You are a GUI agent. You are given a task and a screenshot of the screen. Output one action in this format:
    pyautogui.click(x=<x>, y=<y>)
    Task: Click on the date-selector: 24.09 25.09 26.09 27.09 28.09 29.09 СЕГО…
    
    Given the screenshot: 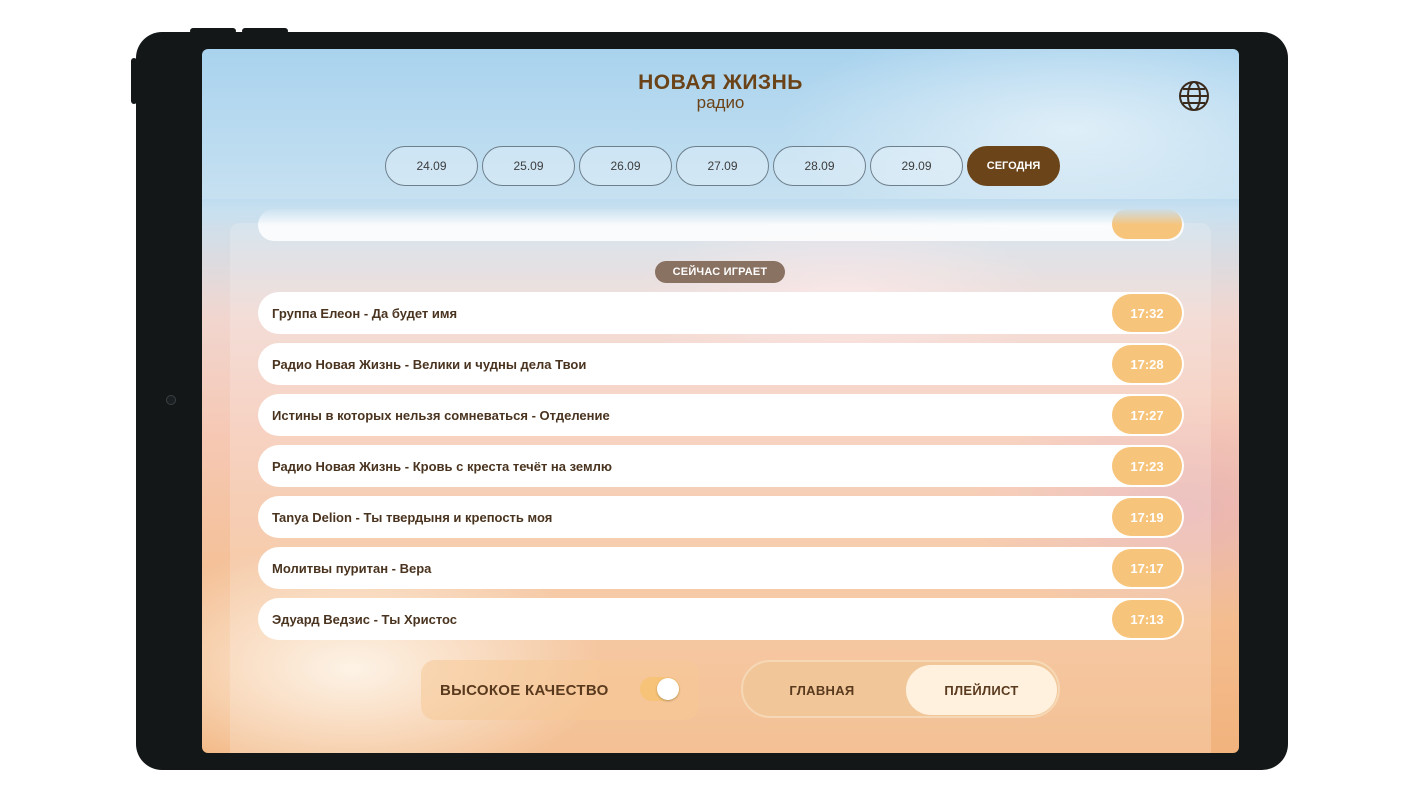 What is the action you would take?
    pyautogui.click(x=722, y=166)
    